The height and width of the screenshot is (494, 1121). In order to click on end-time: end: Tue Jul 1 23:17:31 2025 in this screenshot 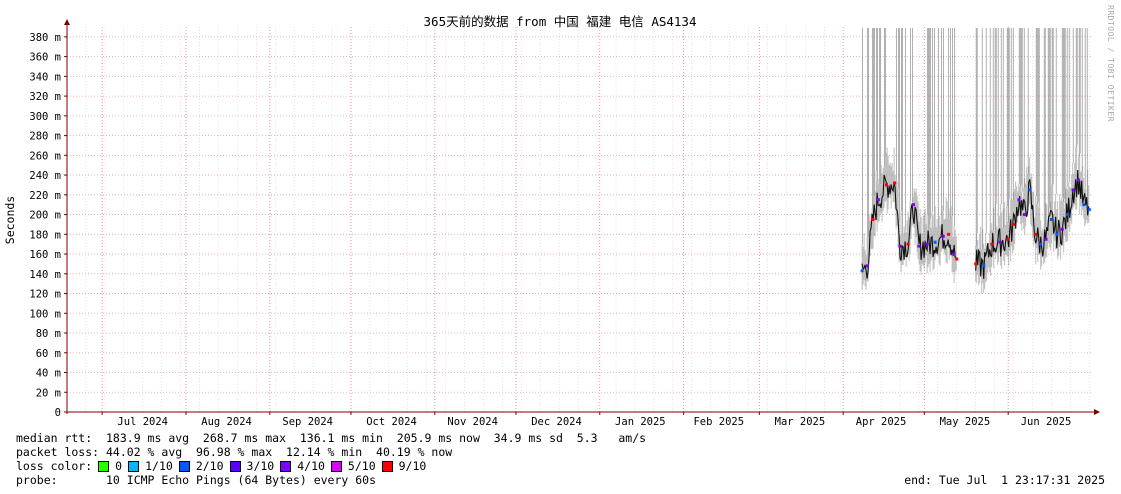, I will do `click(1004, 480)`.